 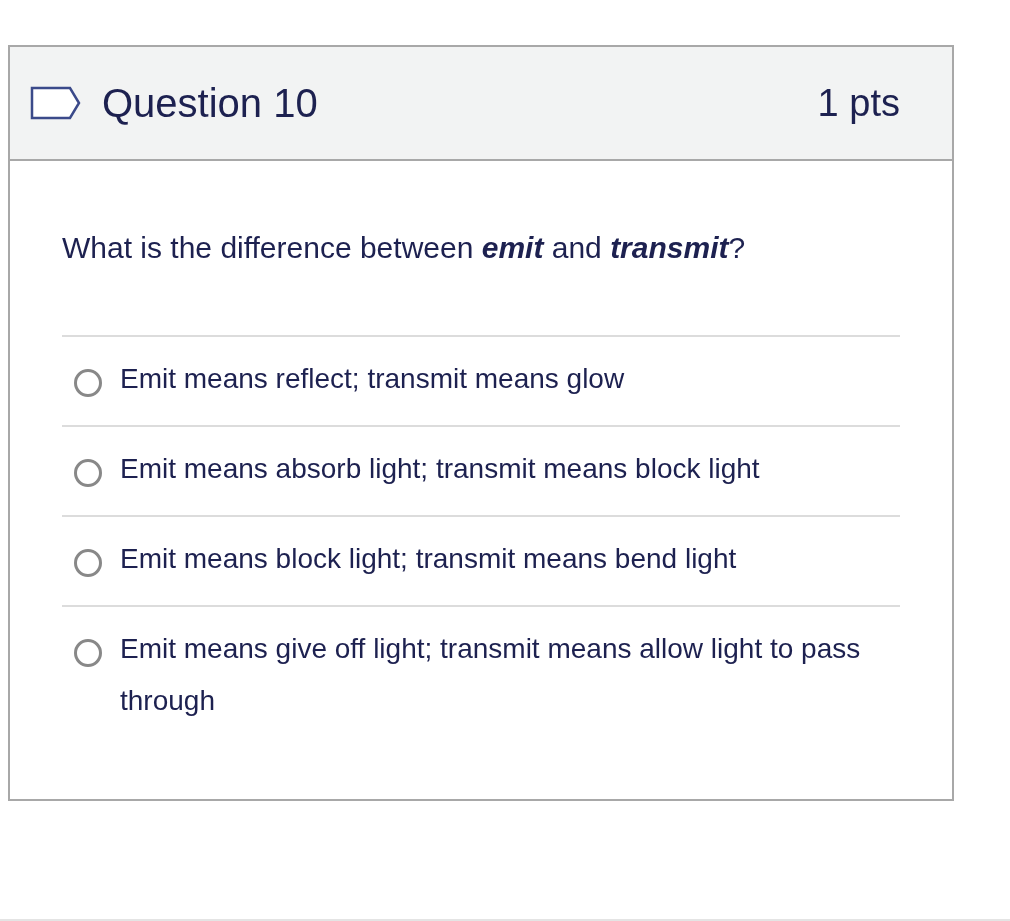 What do you see at coordinates (404, 248) in the screenshot?
I see `question-text: What is the difference between emit and transmit?` at bounding box center [404, 248].